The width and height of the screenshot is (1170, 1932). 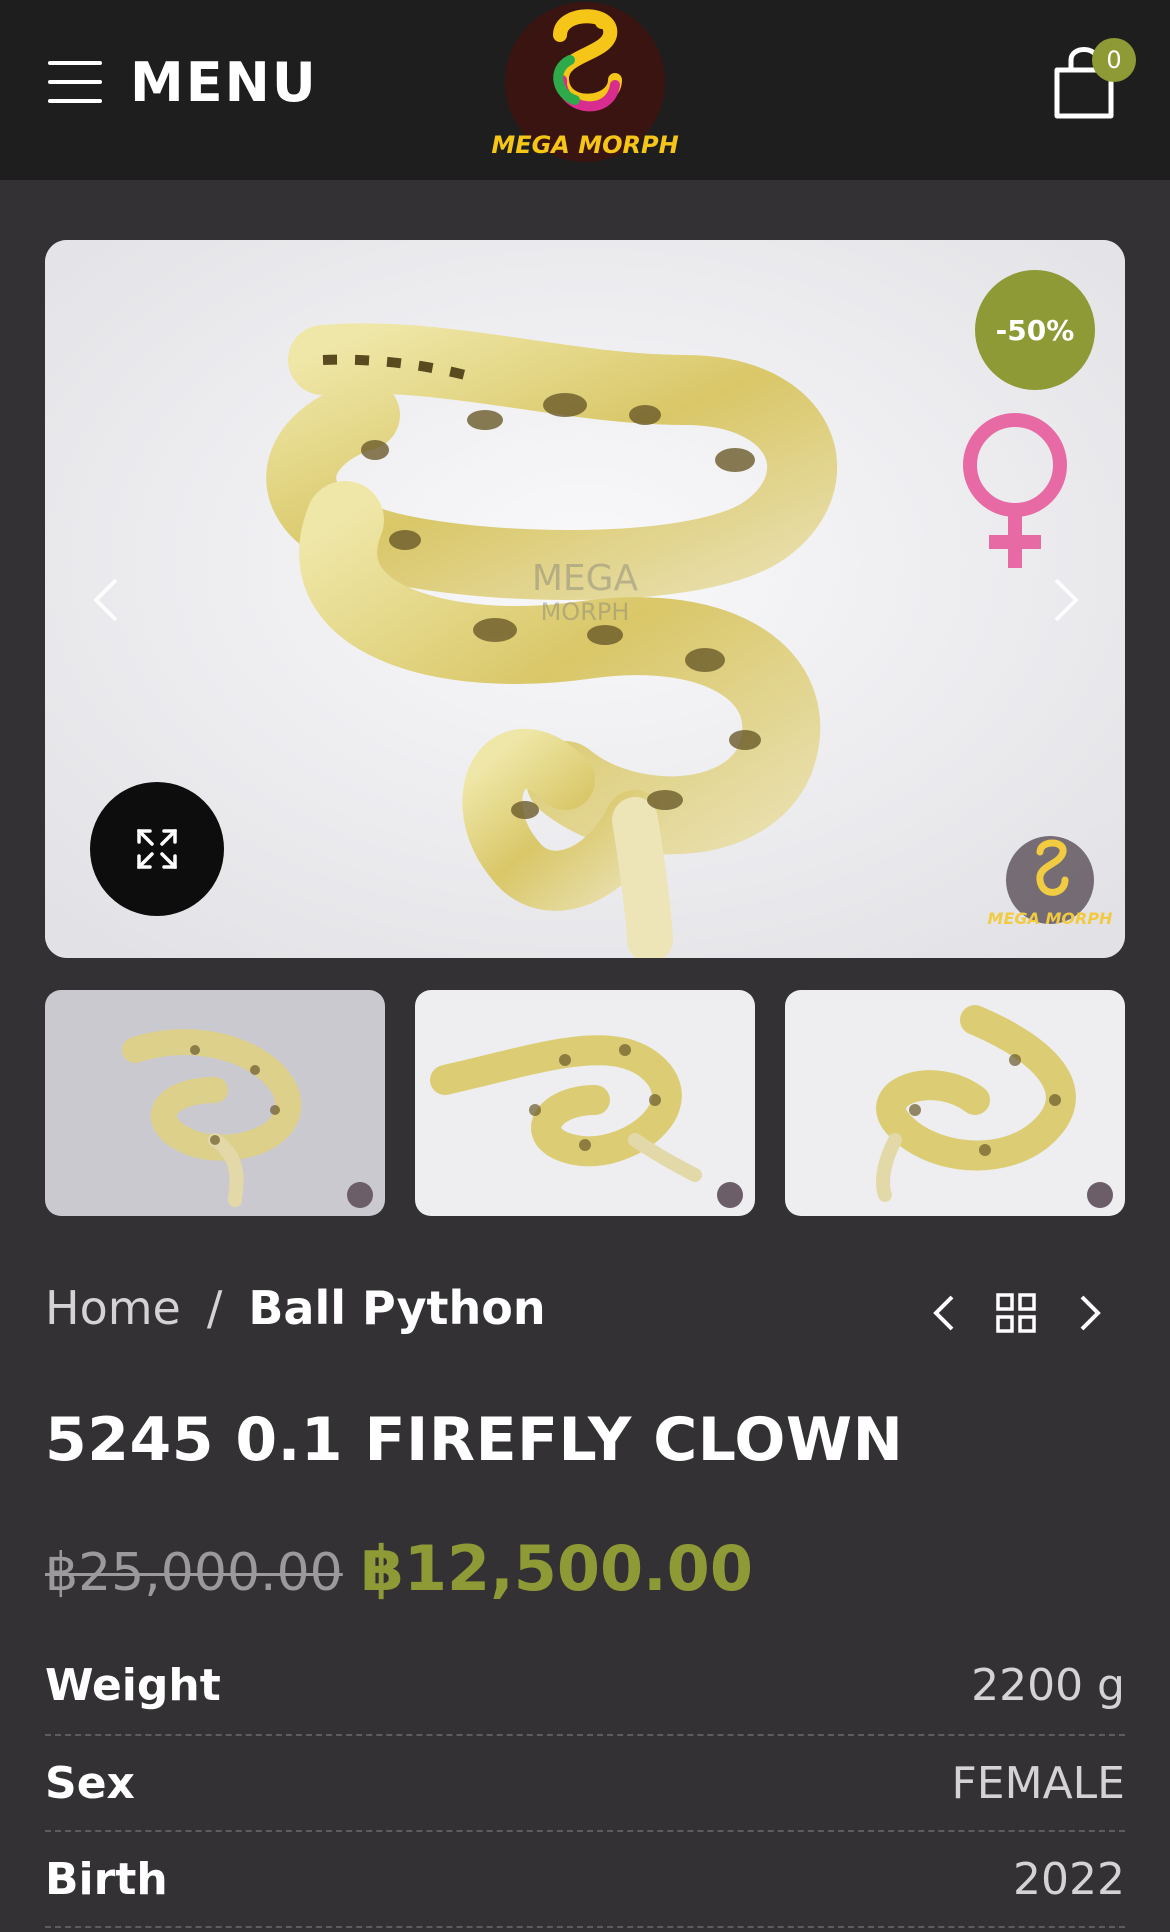 I want to click on spec-value: 2022, so click(x=1069, y=1879).